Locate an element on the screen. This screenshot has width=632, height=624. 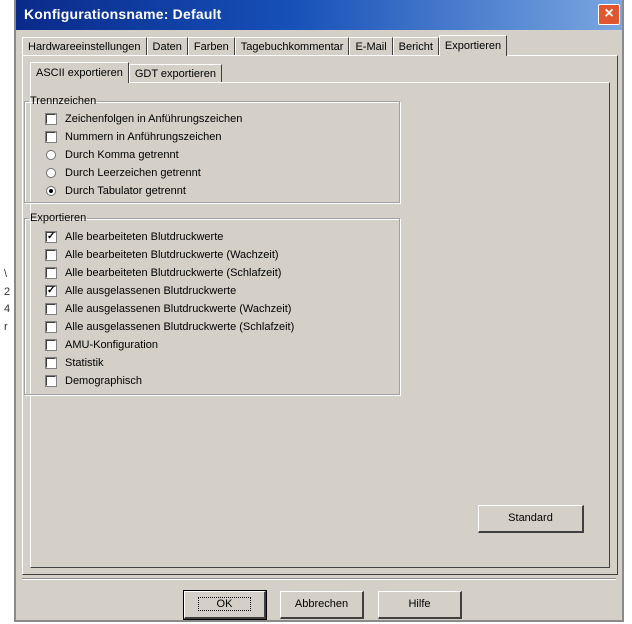
button-label: Standard is located at coordinates (530, 518).